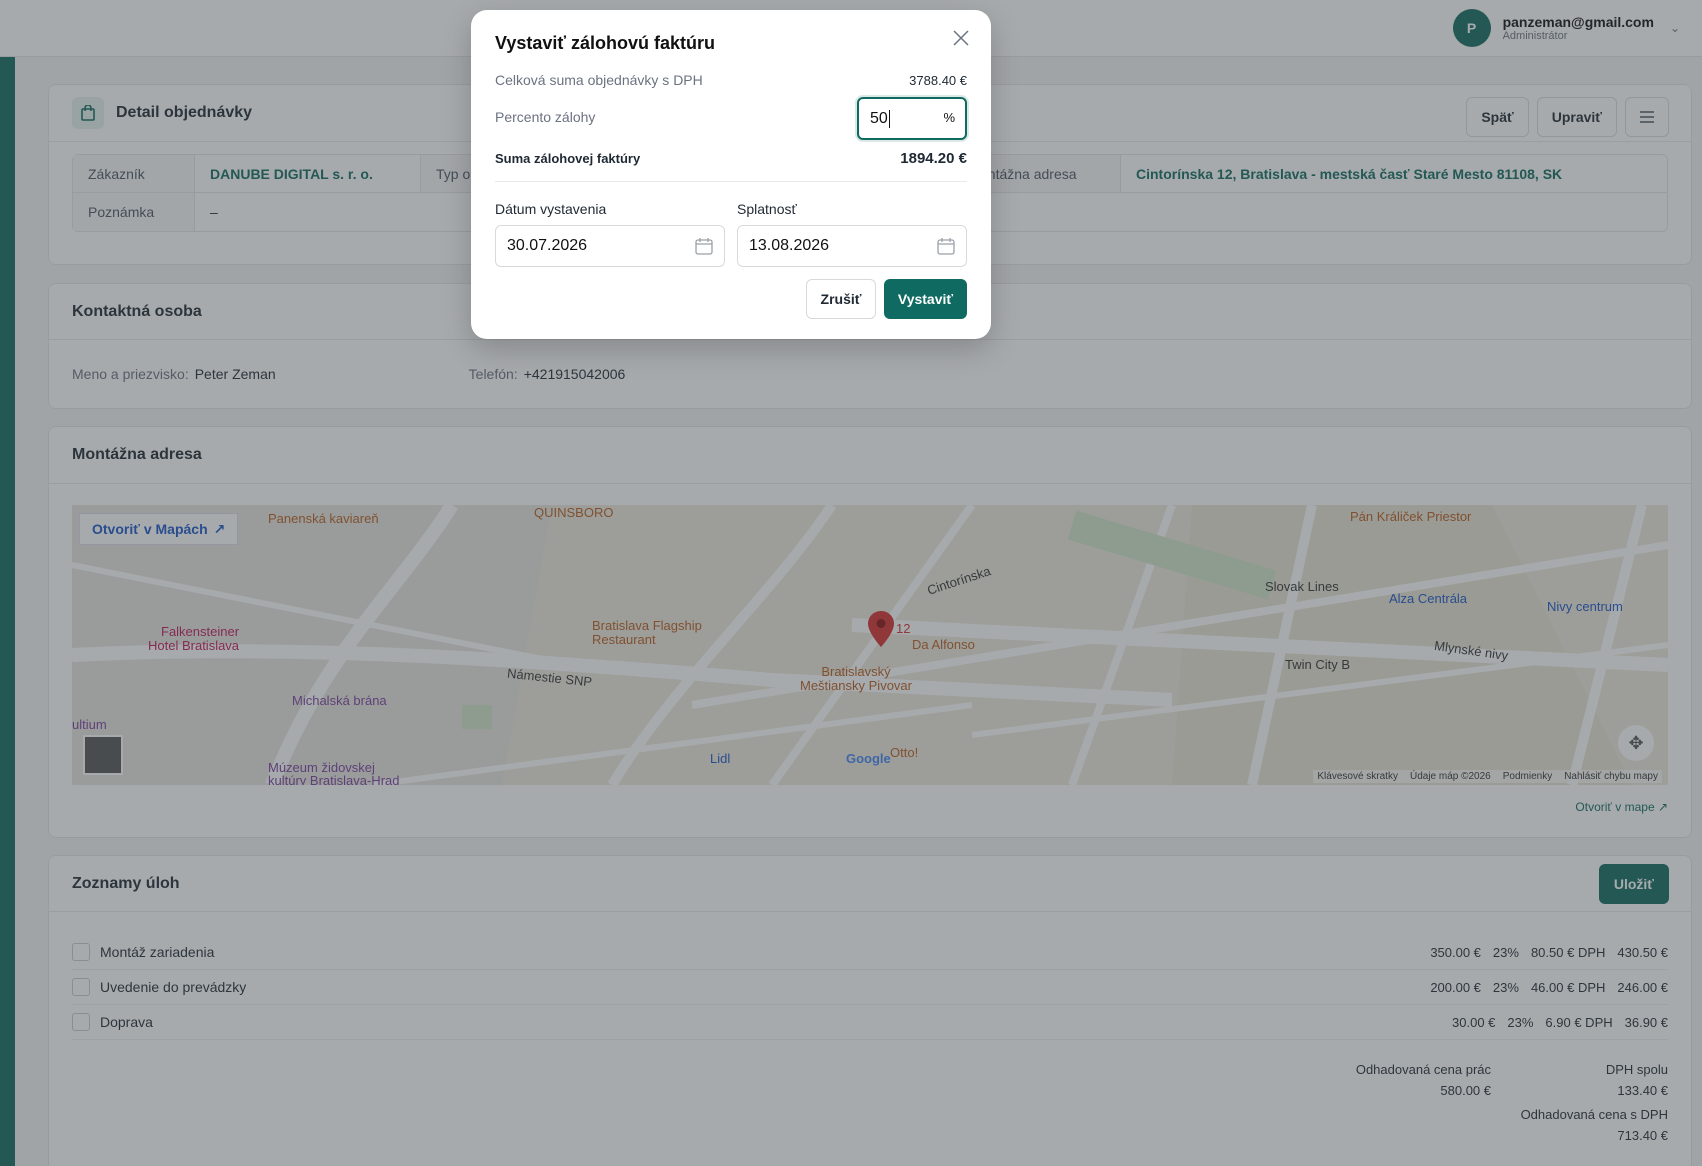  What do you see at coordinates (841, 299) in the screenshot?
I see `cancel-button: Zrušiť` at bounding box center [841, 299].